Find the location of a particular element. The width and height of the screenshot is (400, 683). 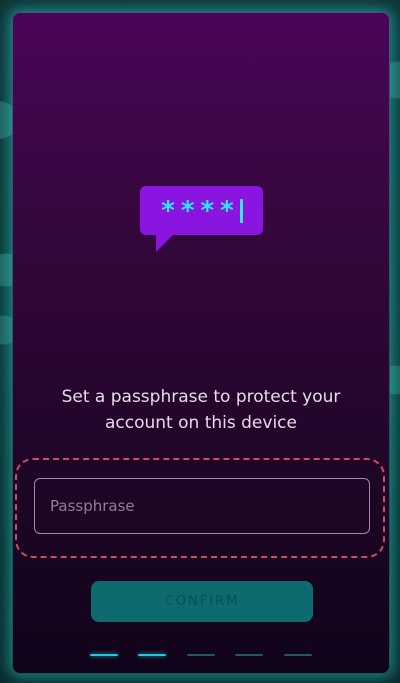

masked-pin-display: **** is located at coordinates (201, 210).